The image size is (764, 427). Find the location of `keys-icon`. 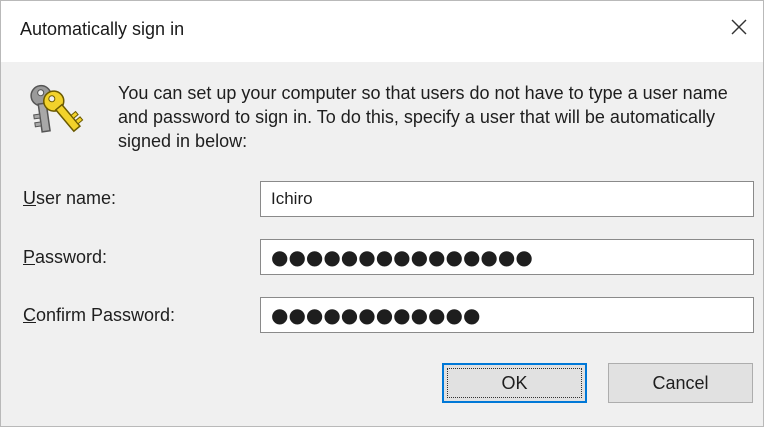

keys-icon is located at coordinates (57, 108).